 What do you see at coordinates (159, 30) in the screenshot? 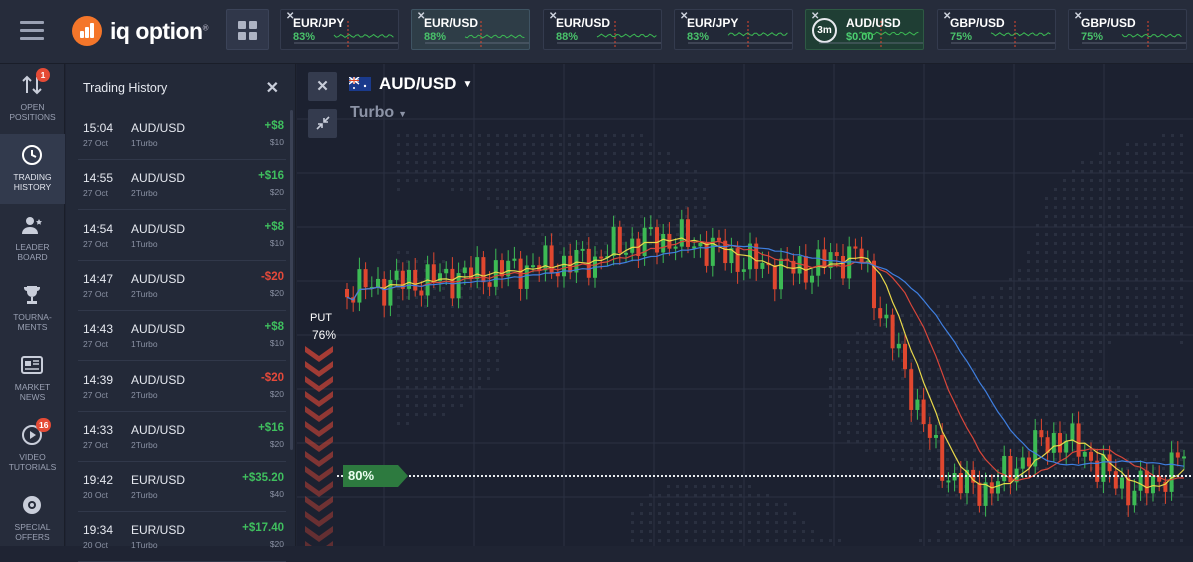
I see `logo-text: iq option®` at bounding box center [159, 30].